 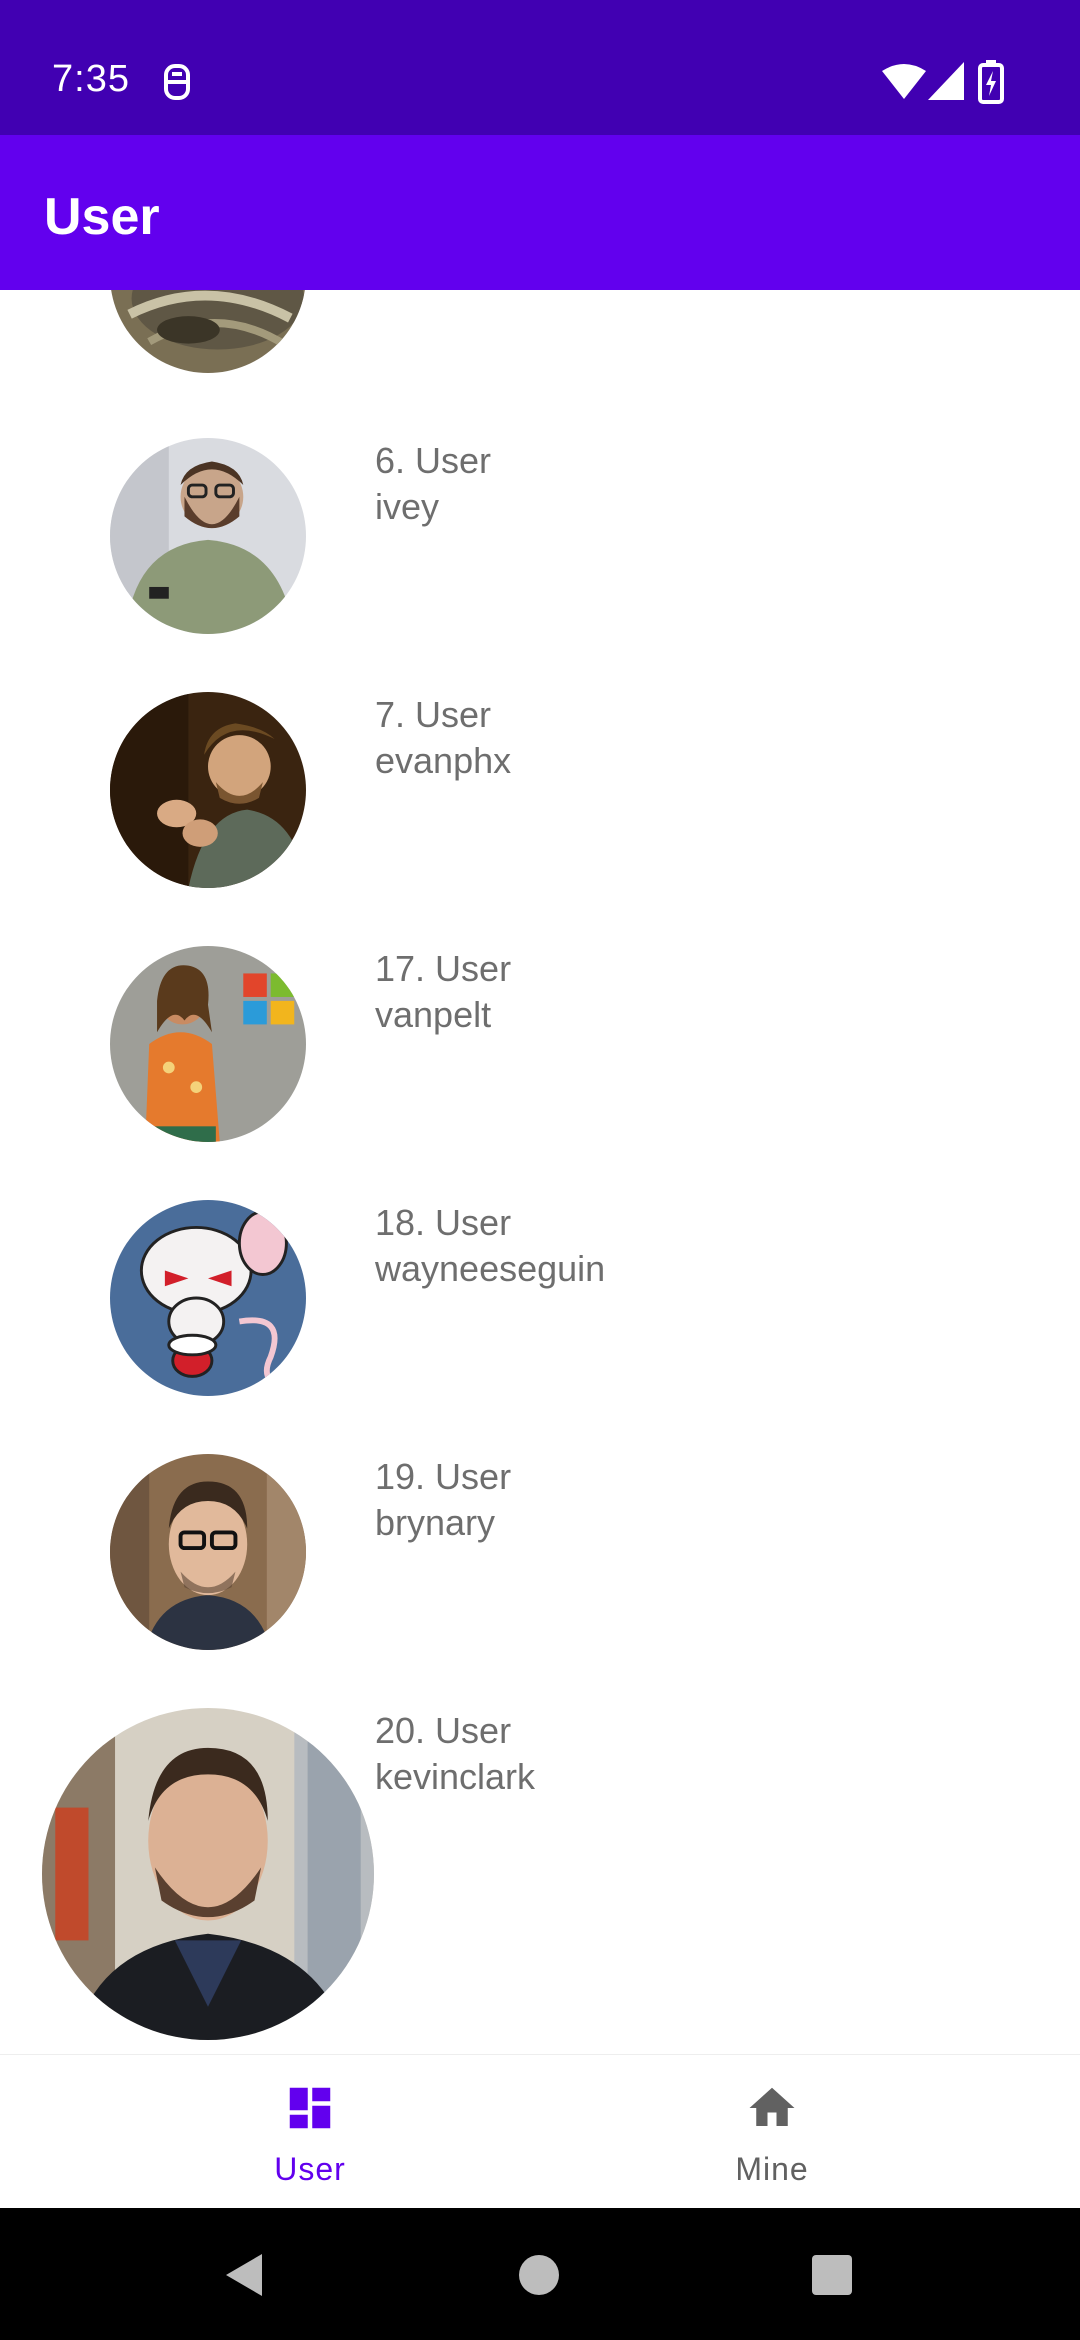 What do you see at coordinates (443, 738) in the screenshot?
I see `user-info: 7. User evanphx` at bounding box center [443, 738].